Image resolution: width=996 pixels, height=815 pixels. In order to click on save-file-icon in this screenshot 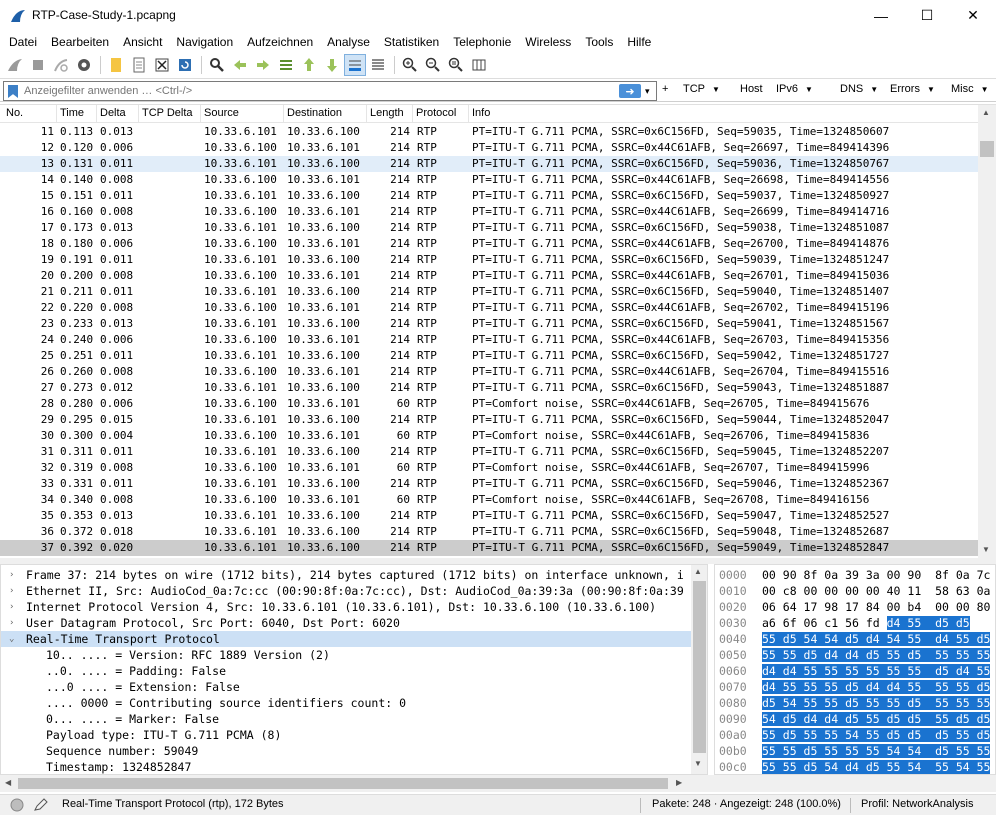, I will do `click(139, 65)`.